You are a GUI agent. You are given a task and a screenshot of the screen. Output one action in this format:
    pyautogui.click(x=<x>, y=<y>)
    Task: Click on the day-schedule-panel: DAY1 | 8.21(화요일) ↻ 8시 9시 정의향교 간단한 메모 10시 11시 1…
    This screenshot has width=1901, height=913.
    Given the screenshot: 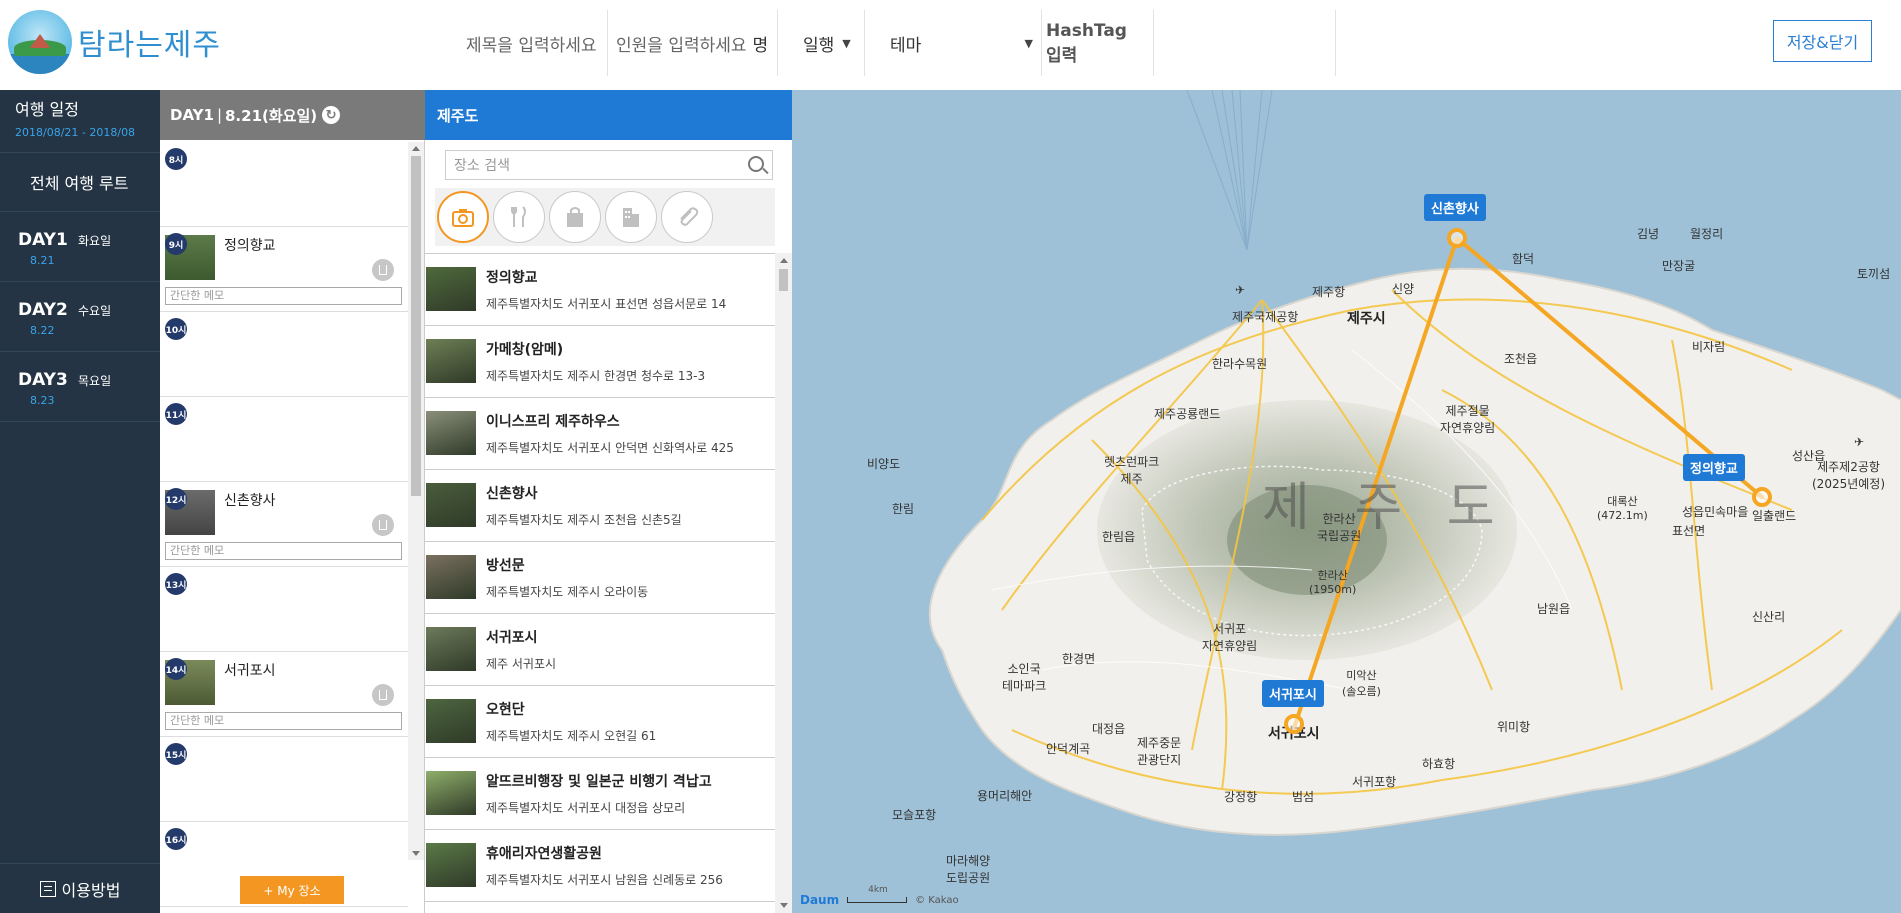 What is the action you would take?
    pyautogui.click(x=292, y=501)
    